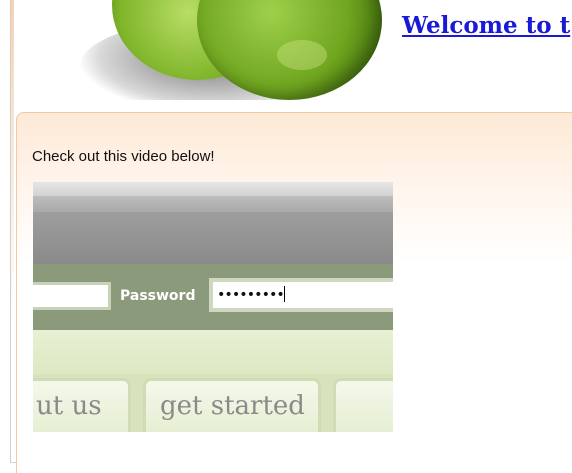 Image resolution: width=572 pixels, height=473 pixels. Describe the element at coordinates (12, 231) in the screenshot. I see `frame-accent` at that location.